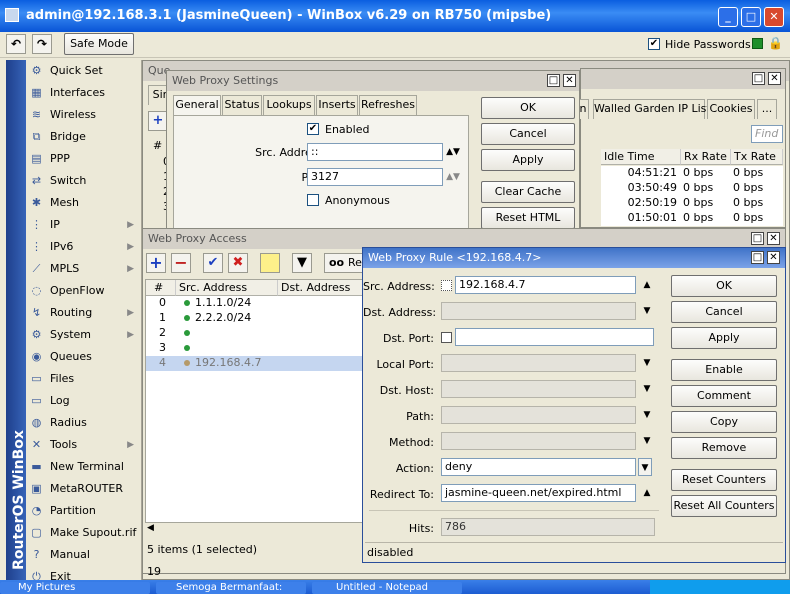 This screenshot has height=594, width=790. I want to click on tab-walled-garden-ip-list: Walled Garden IP List, so click(652, 109).